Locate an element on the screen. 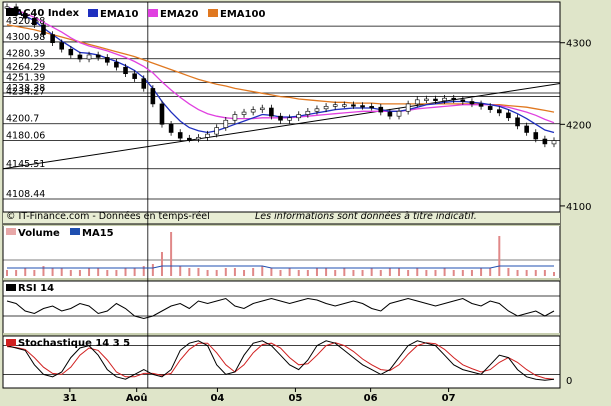 Image resolution: width=611 pixels, height=406 pixels. price-level-label: 4300.98 is located at coordinates (25, 37).